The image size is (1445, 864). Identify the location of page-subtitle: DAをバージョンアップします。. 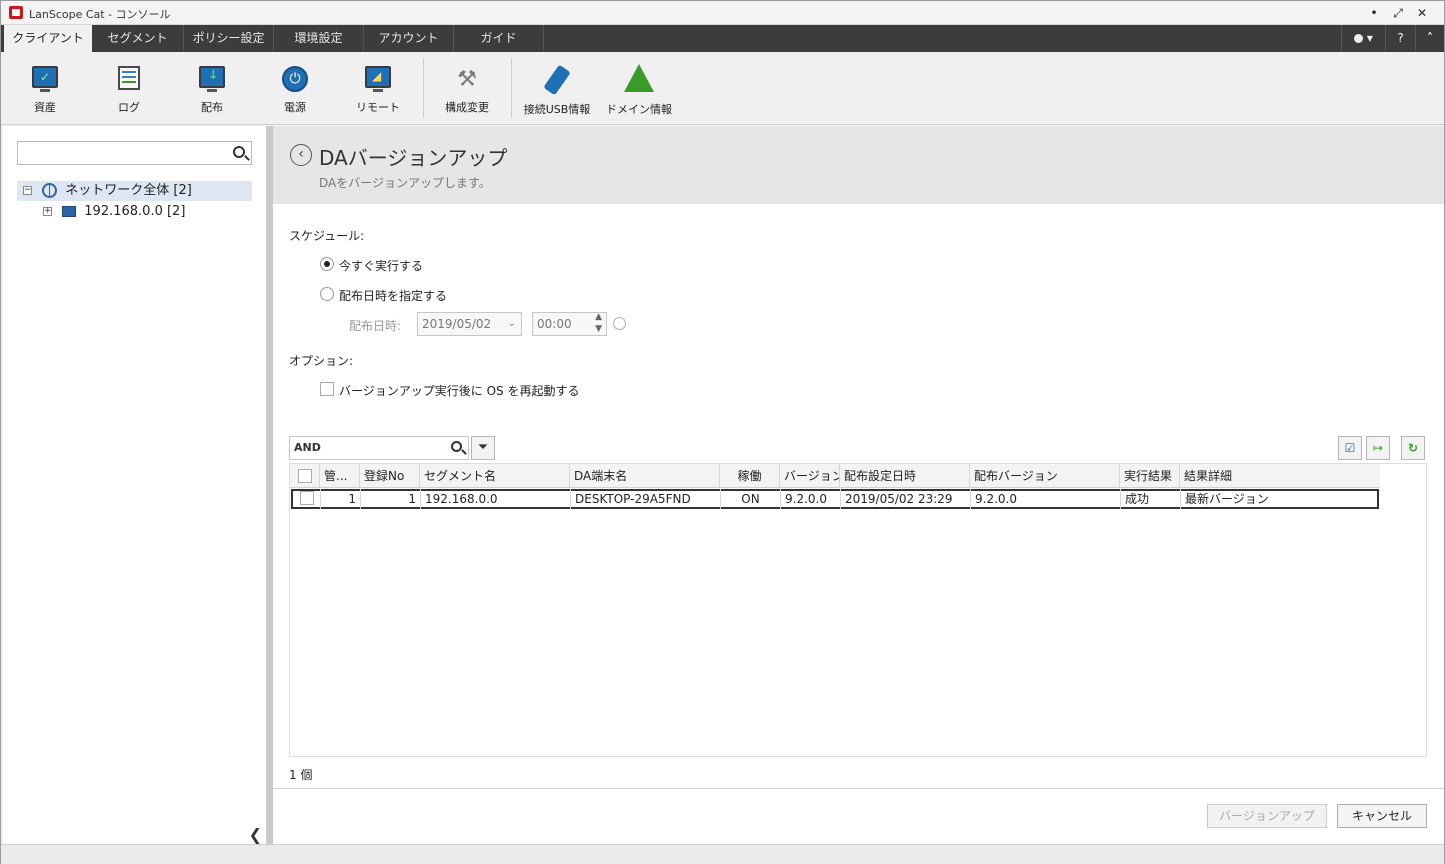
(405, 183).